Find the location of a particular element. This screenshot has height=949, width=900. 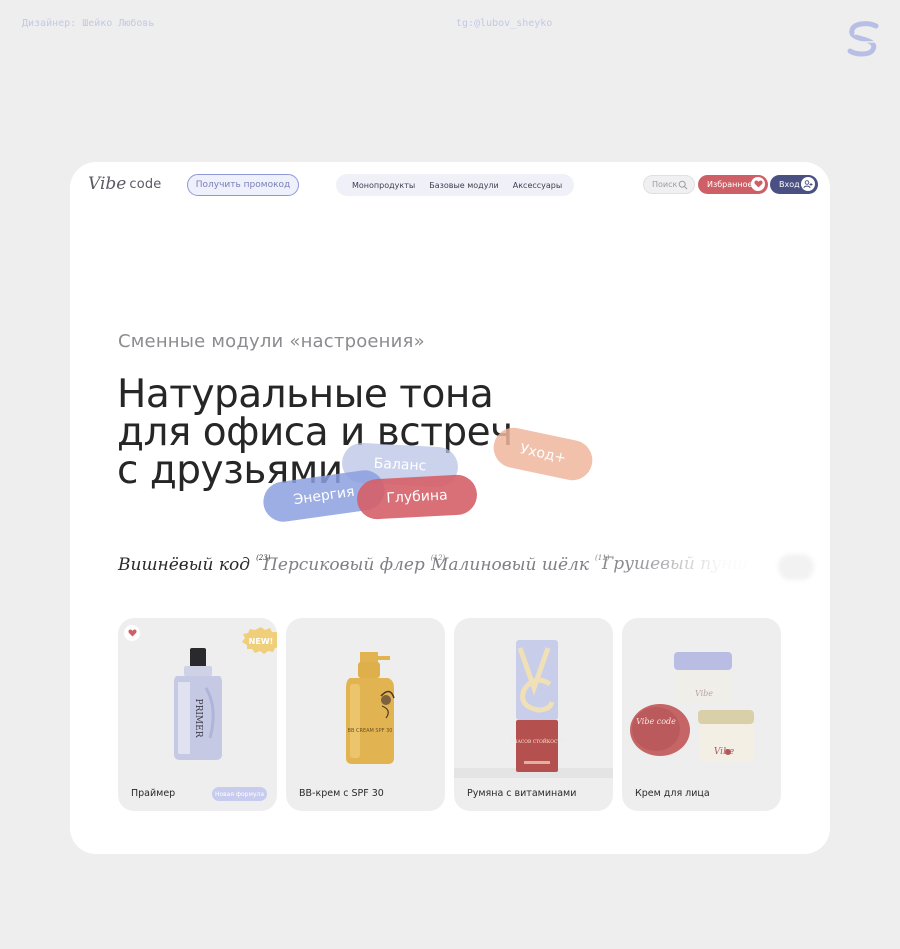

product-card-bb-cream: BB CREAM SPF 30 ВВ-крем с SPF 30 is located at coordinates (365, 714).